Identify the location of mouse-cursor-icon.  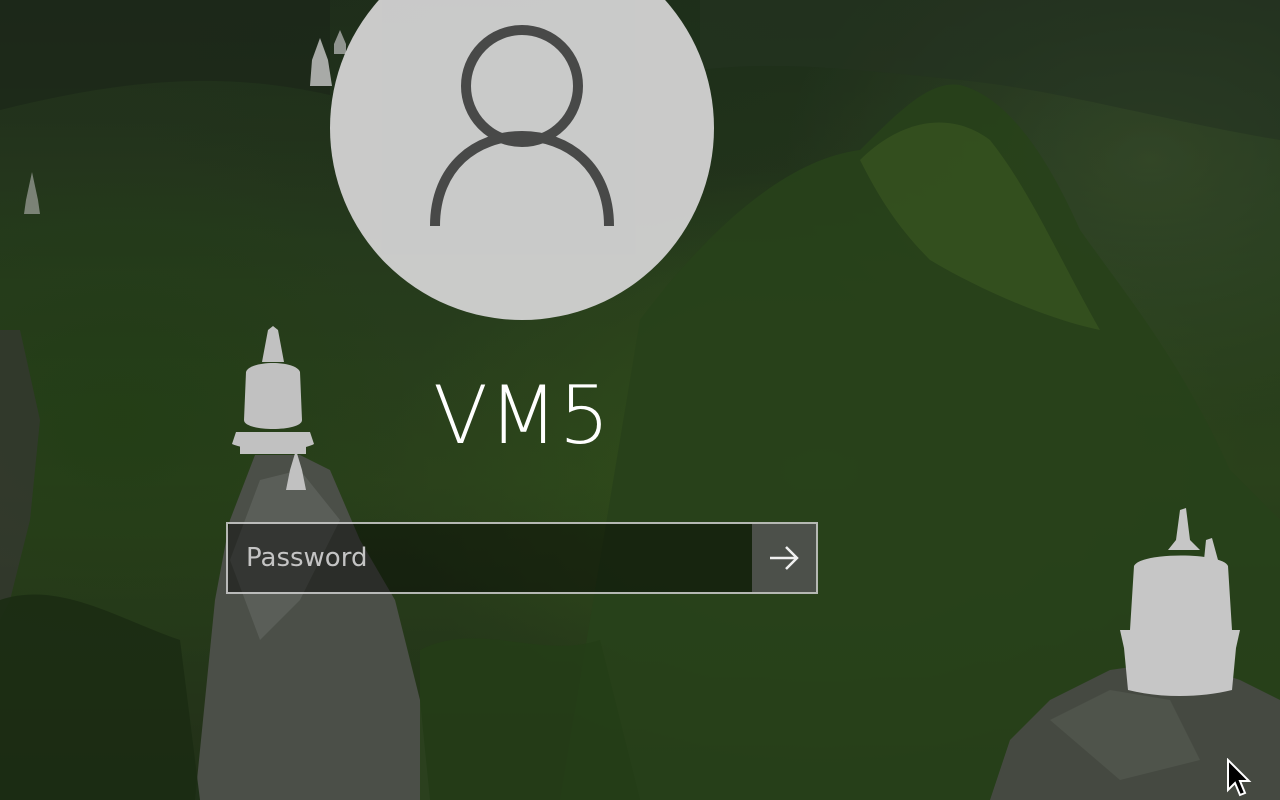
(1239, 777).